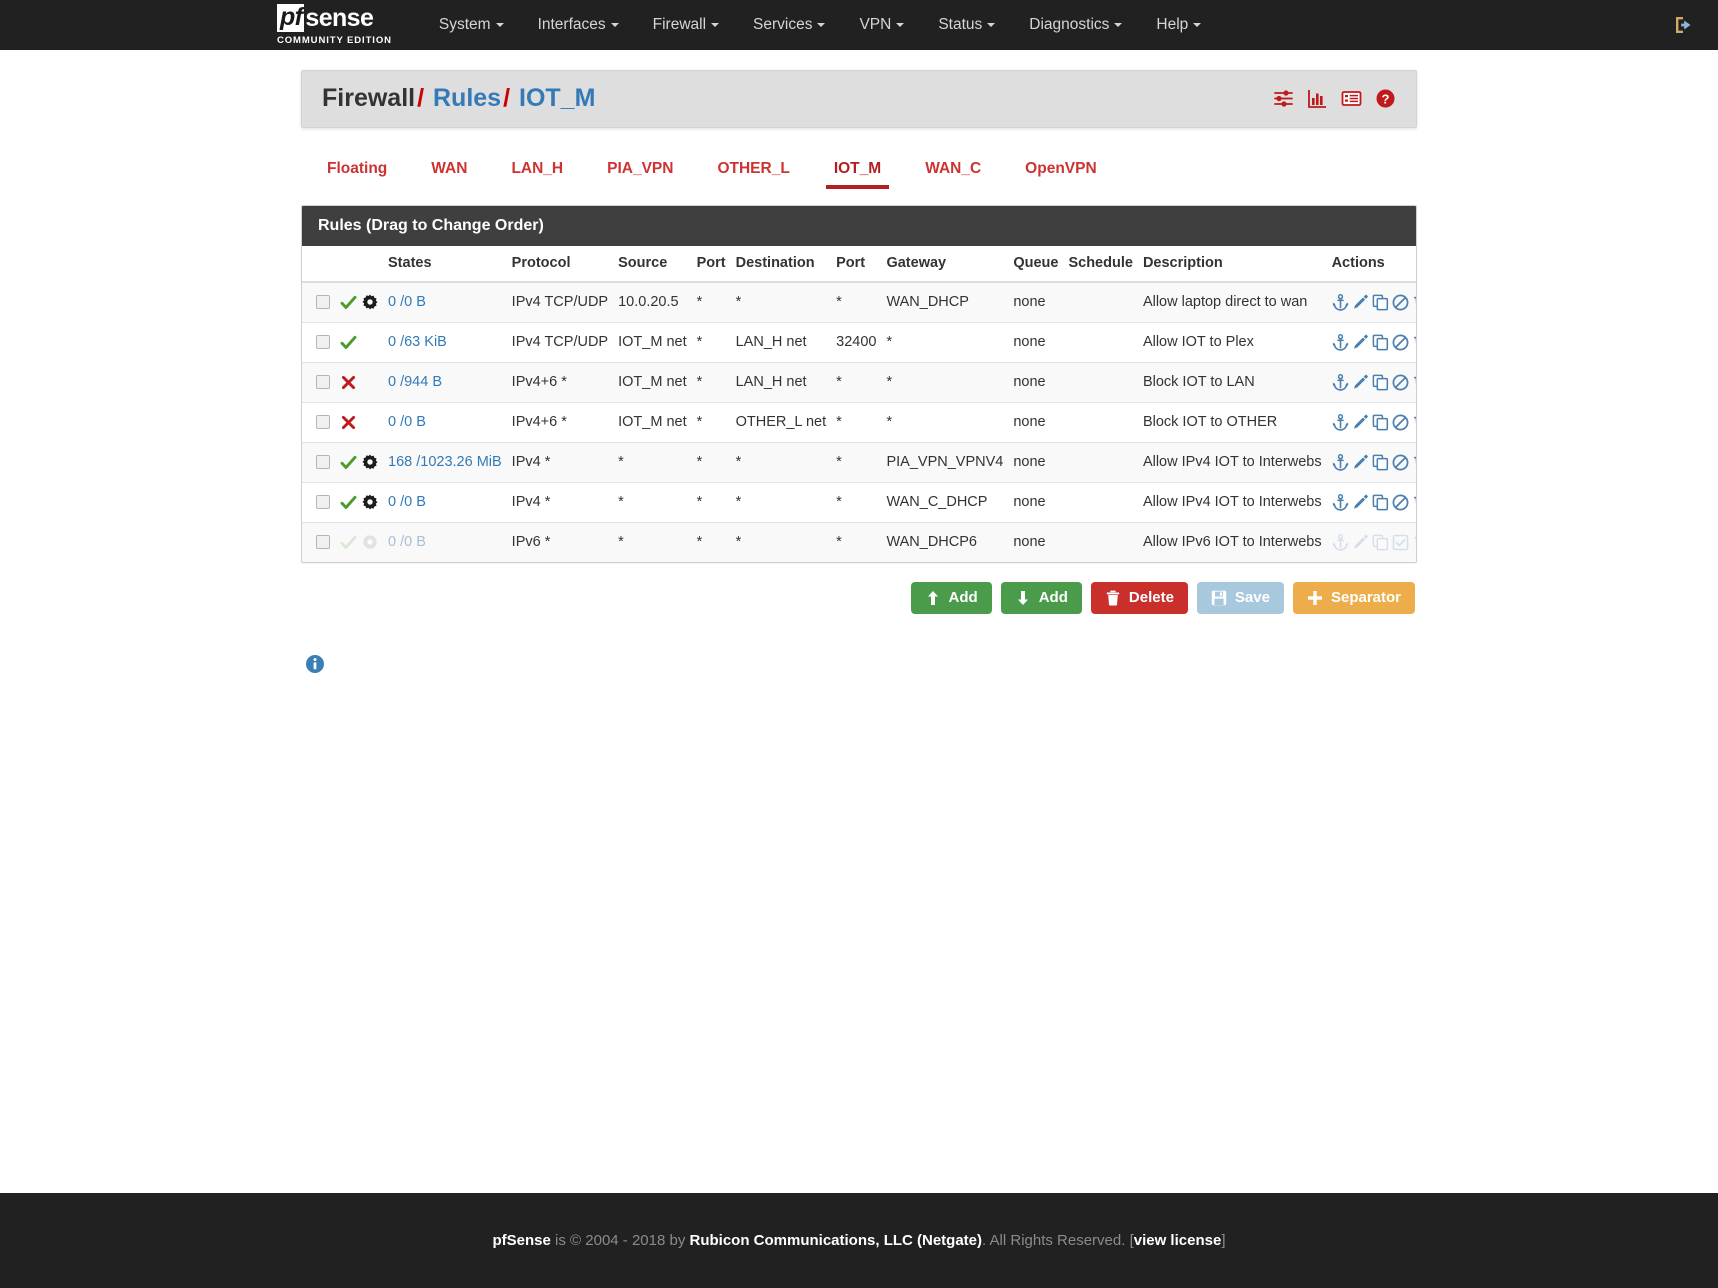 Image resolution: width=1718 pixels, height=1288 pixels. What do you see at coordinates (1400, 542) in the screenshot?
I see `enable-check-square-icon` at bounding box center [1400, 542].